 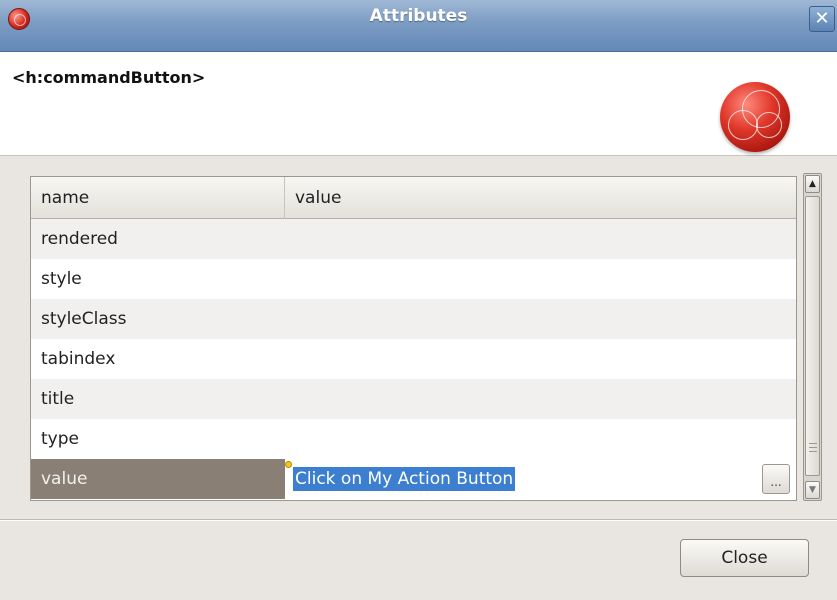 What do you see at coordinates (755, 117) in the screenshot?
I see `jsf-logo-icon` at bounding box center [755, 117].